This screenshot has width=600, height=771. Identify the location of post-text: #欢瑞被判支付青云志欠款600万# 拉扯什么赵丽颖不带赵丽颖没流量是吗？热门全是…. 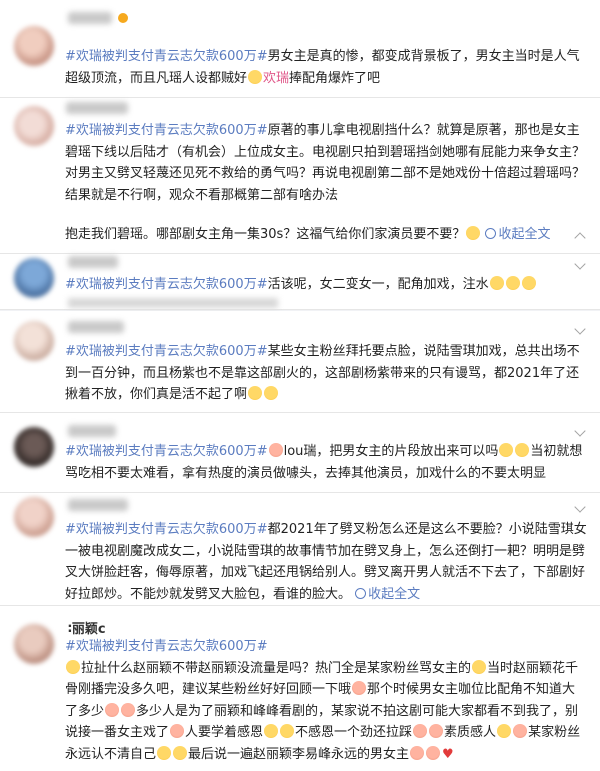
(326, 700).